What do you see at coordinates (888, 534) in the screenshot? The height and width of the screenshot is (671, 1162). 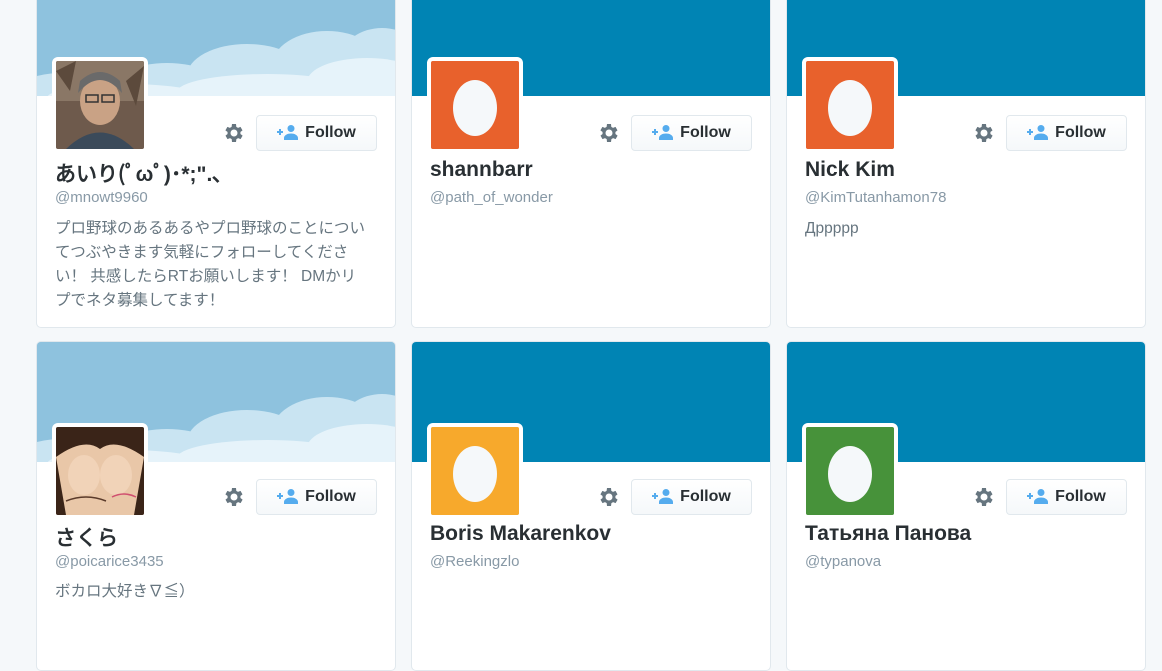 I see `display-name: Татьяна Панова` at bounding box center [888, 534].